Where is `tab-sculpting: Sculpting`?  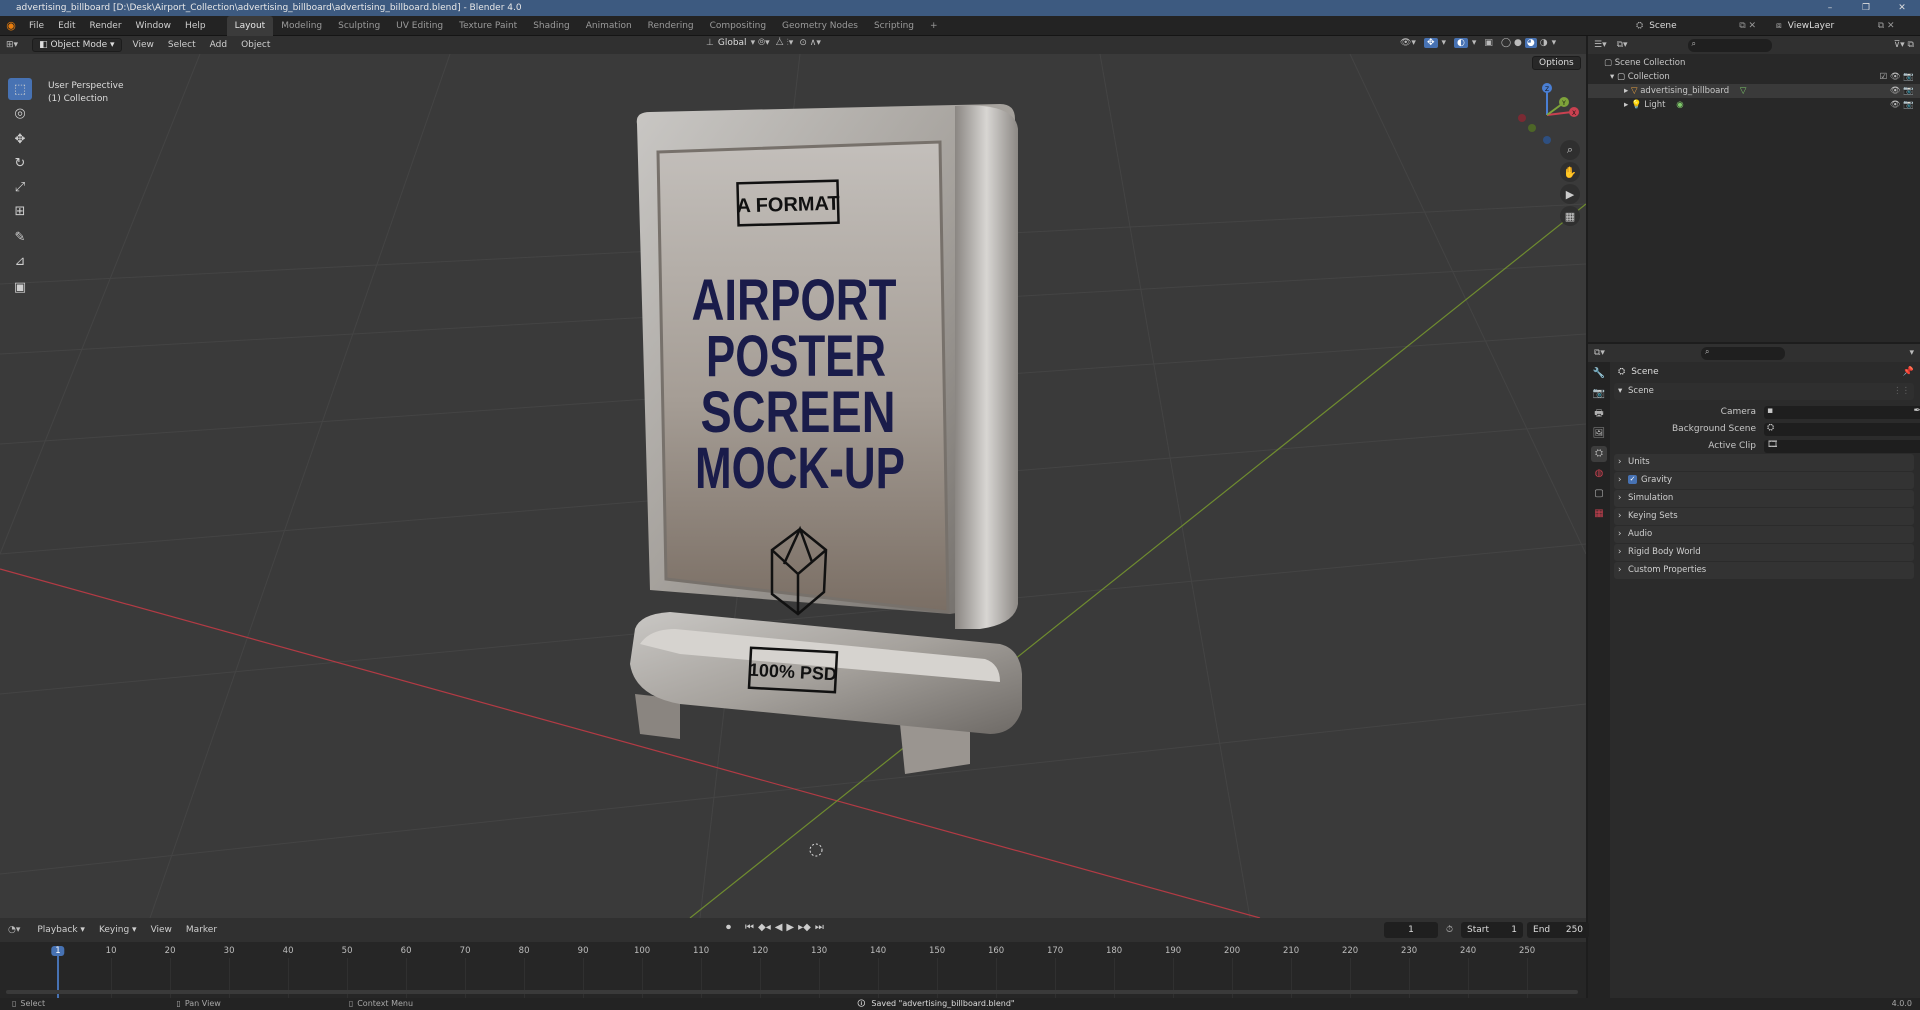
tab-sculpting: Sculpting is located at coordinates (359, 26).